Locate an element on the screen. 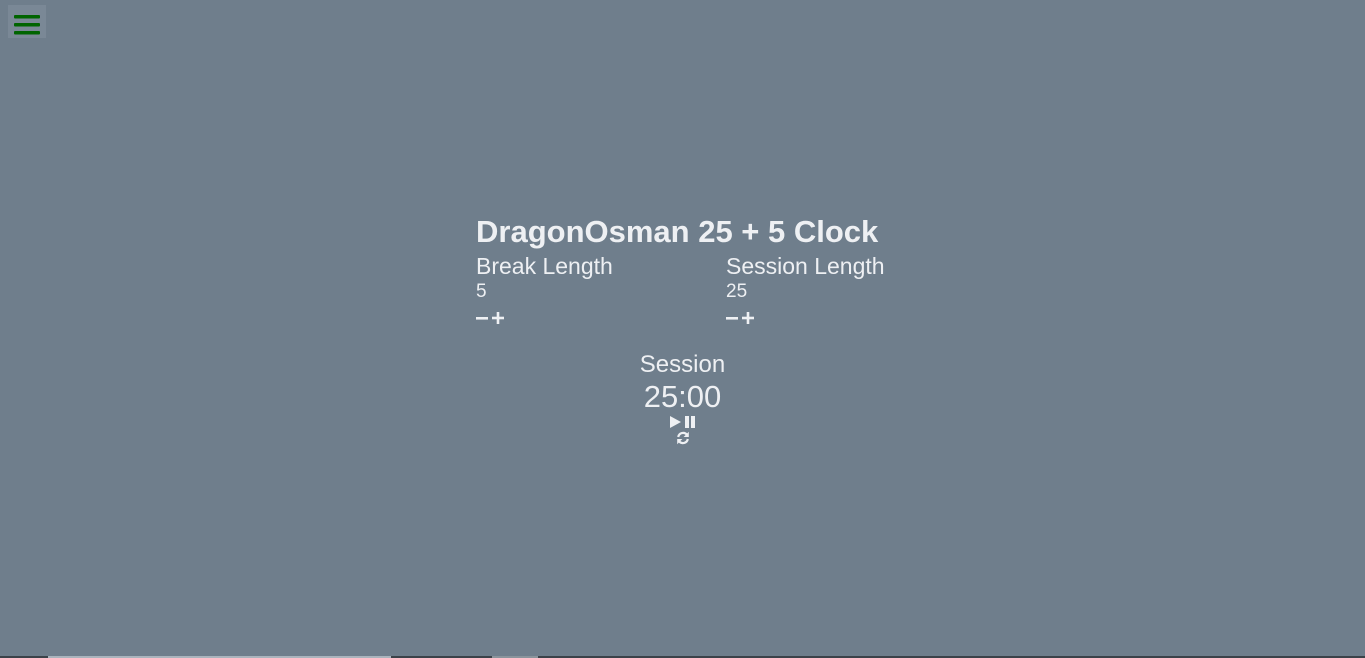  menu-button is located at coordinates (27, 21).